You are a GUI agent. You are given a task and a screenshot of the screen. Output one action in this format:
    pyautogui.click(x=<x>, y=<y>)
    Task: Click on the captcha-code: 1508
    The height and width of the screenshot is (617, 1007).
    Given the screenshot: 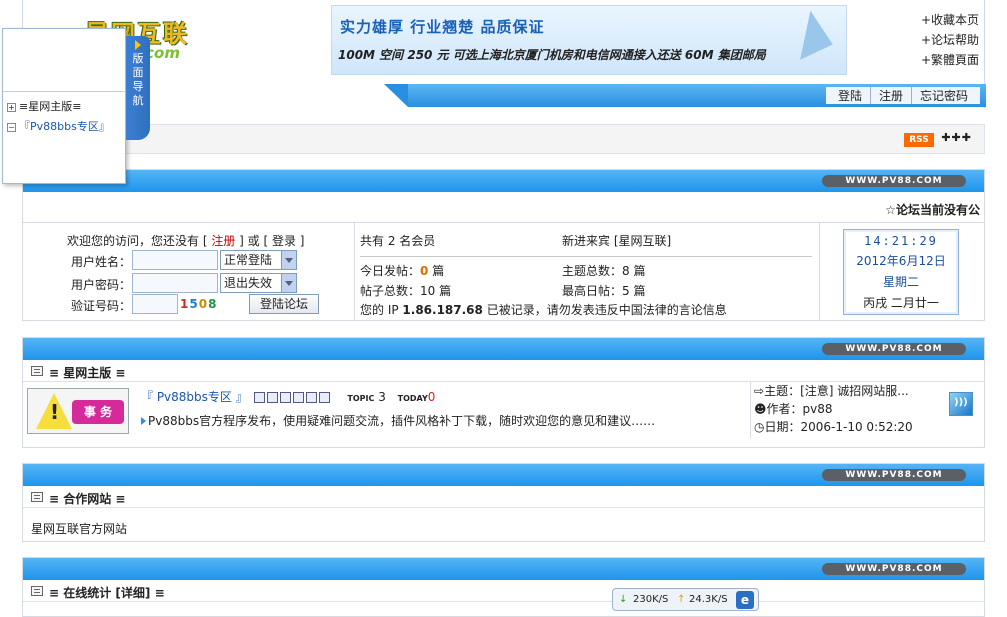 What is the action you would take?
    pyautogui.click(x=198, y=304)
    